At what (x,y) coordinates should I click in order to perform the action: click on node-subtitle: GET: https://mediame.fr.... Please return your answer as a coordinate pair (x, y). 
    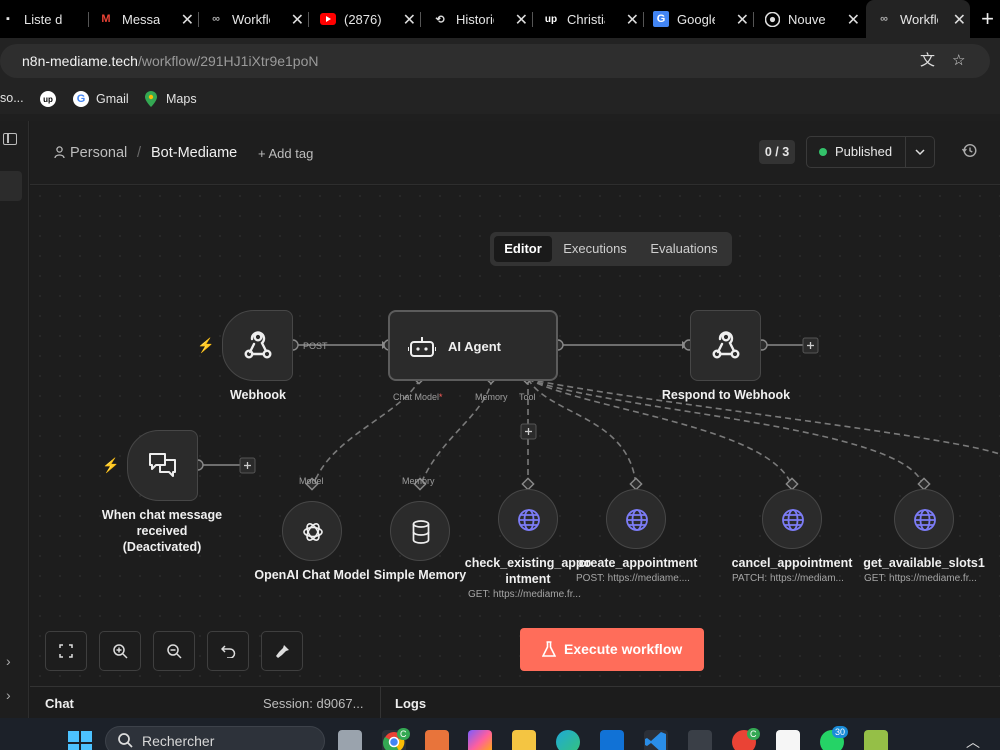
    Looking at the image, I should click on (920, 578).